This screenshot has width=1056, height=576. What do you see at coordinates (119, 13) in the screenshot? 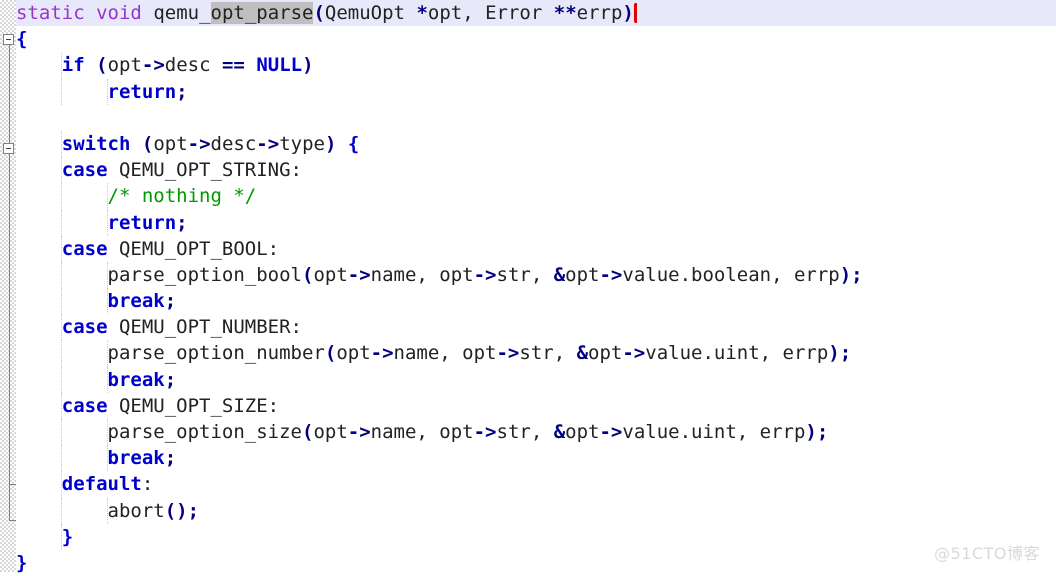
I see `code-token: void` at bounding box center [119, 13].